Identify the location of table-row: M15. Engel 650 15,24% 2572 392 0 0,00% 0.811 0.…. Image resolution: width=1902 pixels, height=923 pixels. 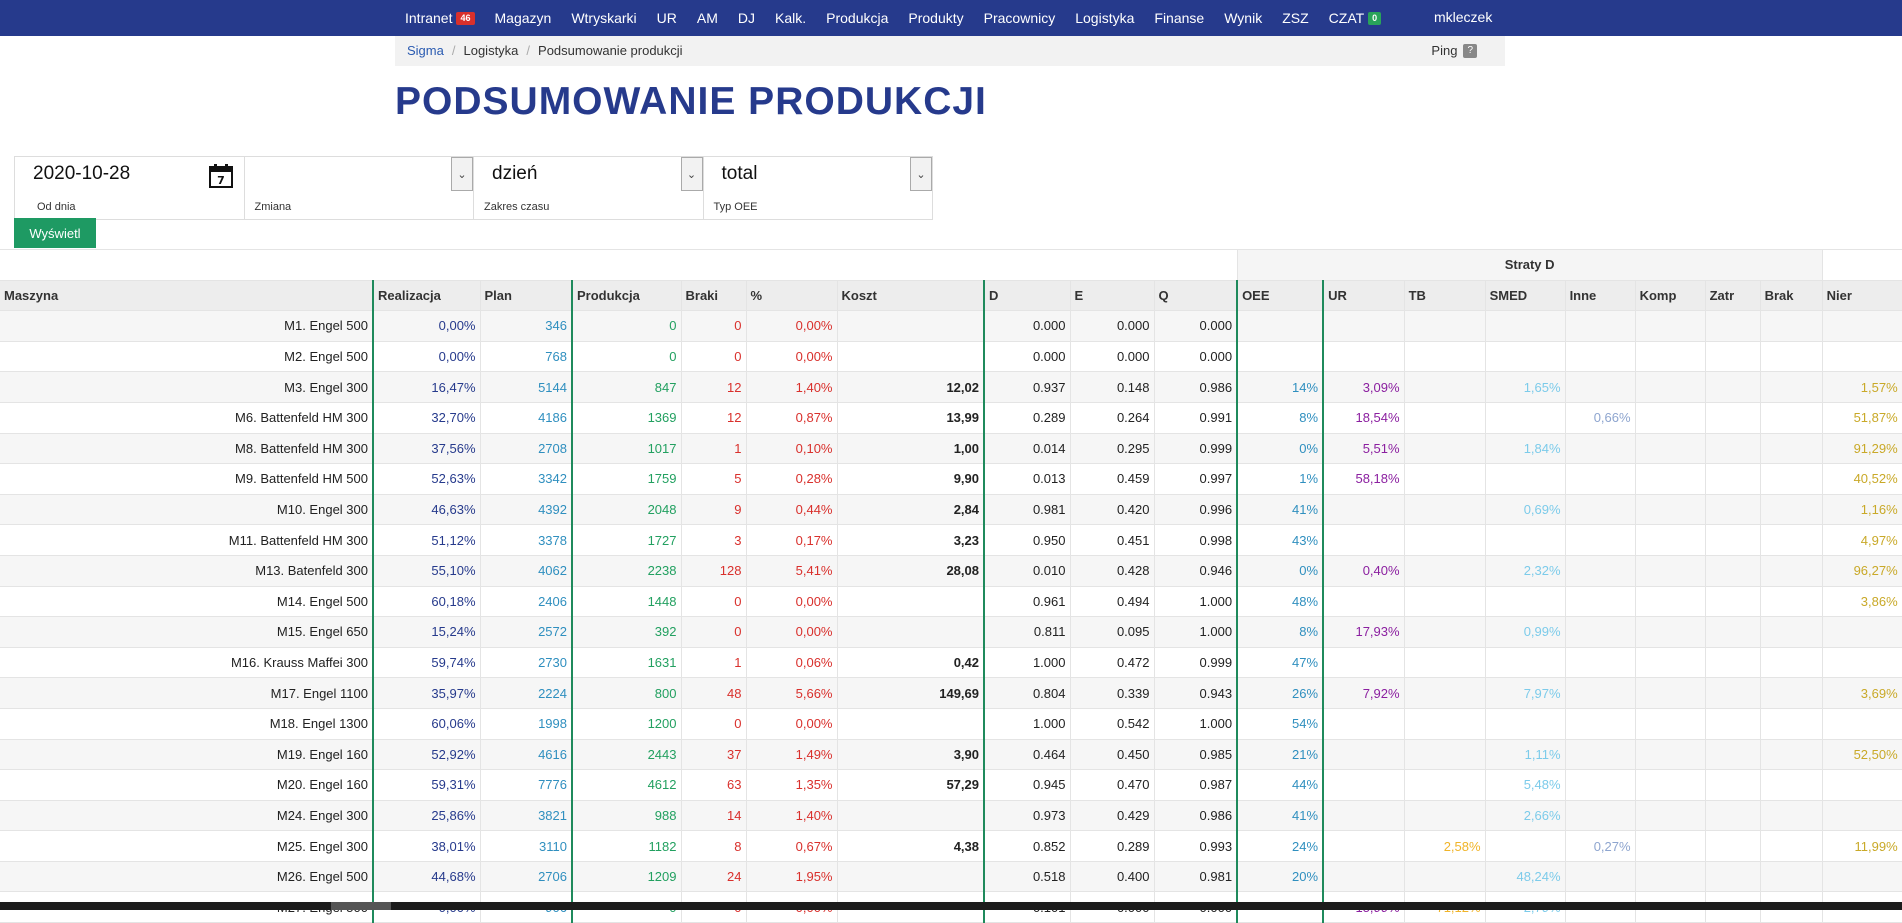
(951, 632).